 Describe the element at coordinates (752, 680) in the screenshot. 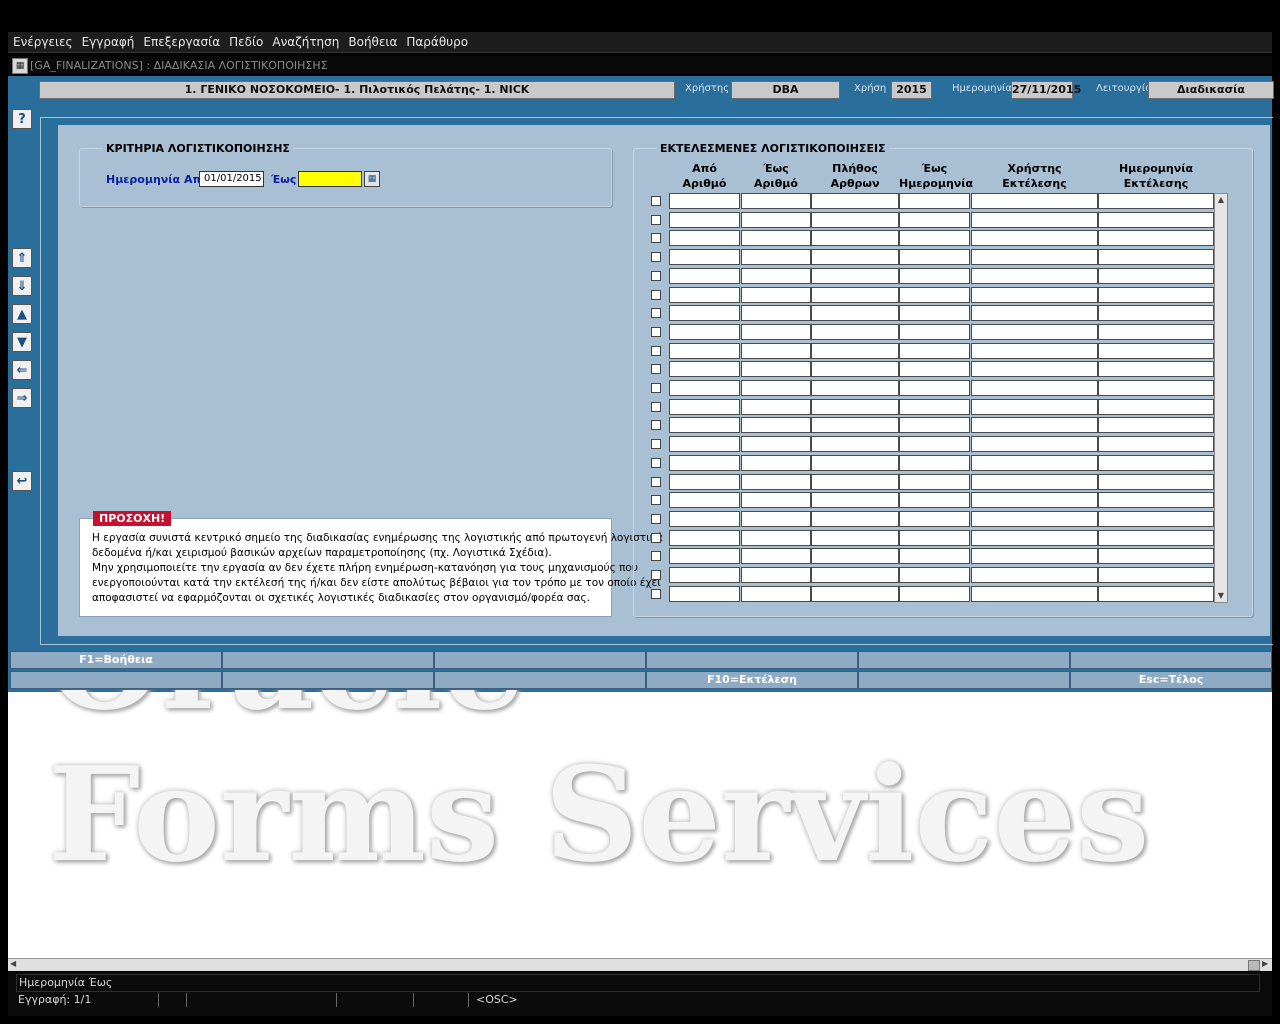

I see `function-key-button: F10=Εκτέλεση` at that location.